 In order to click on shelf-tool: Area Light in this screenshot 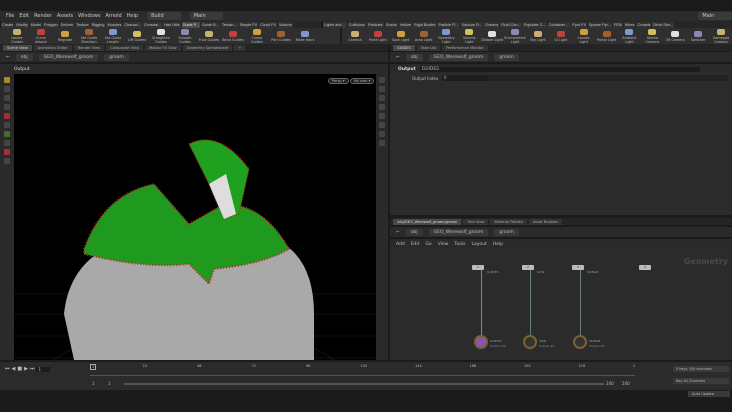, I will do `click(424, 36)`.